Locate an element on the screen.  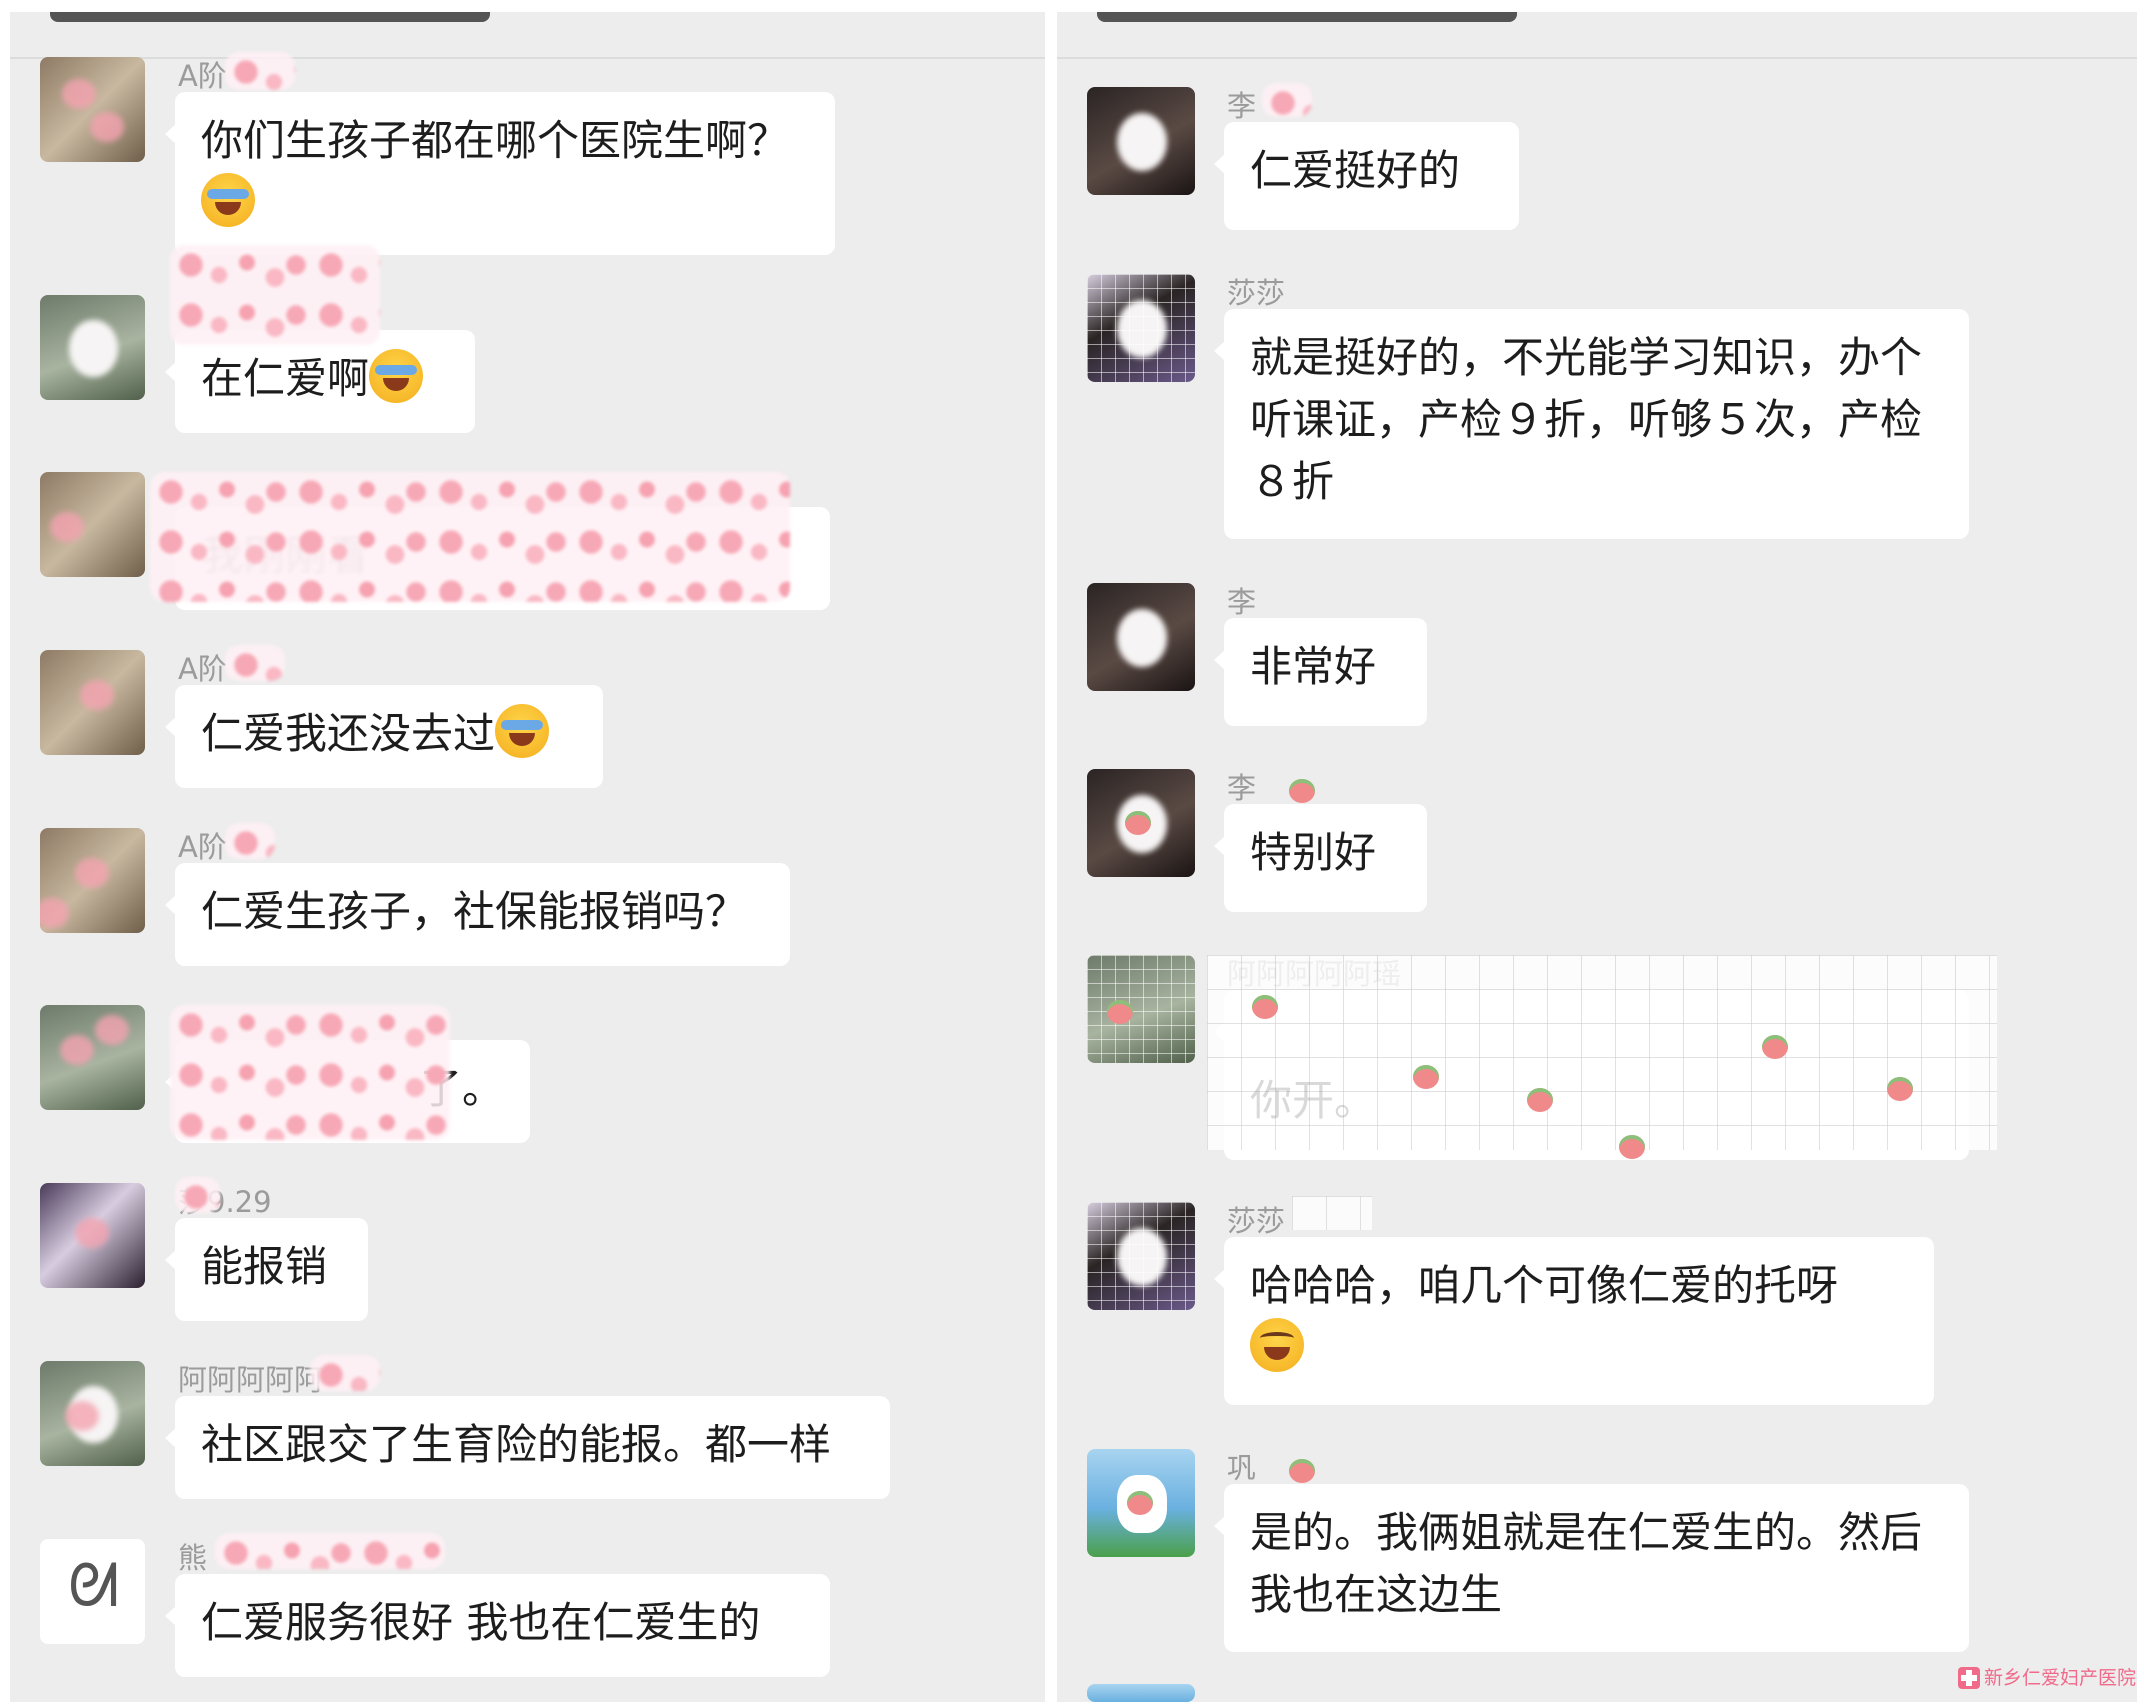
message-bubble: 仁爱挺好的 is located at coordinates (1366, 176).